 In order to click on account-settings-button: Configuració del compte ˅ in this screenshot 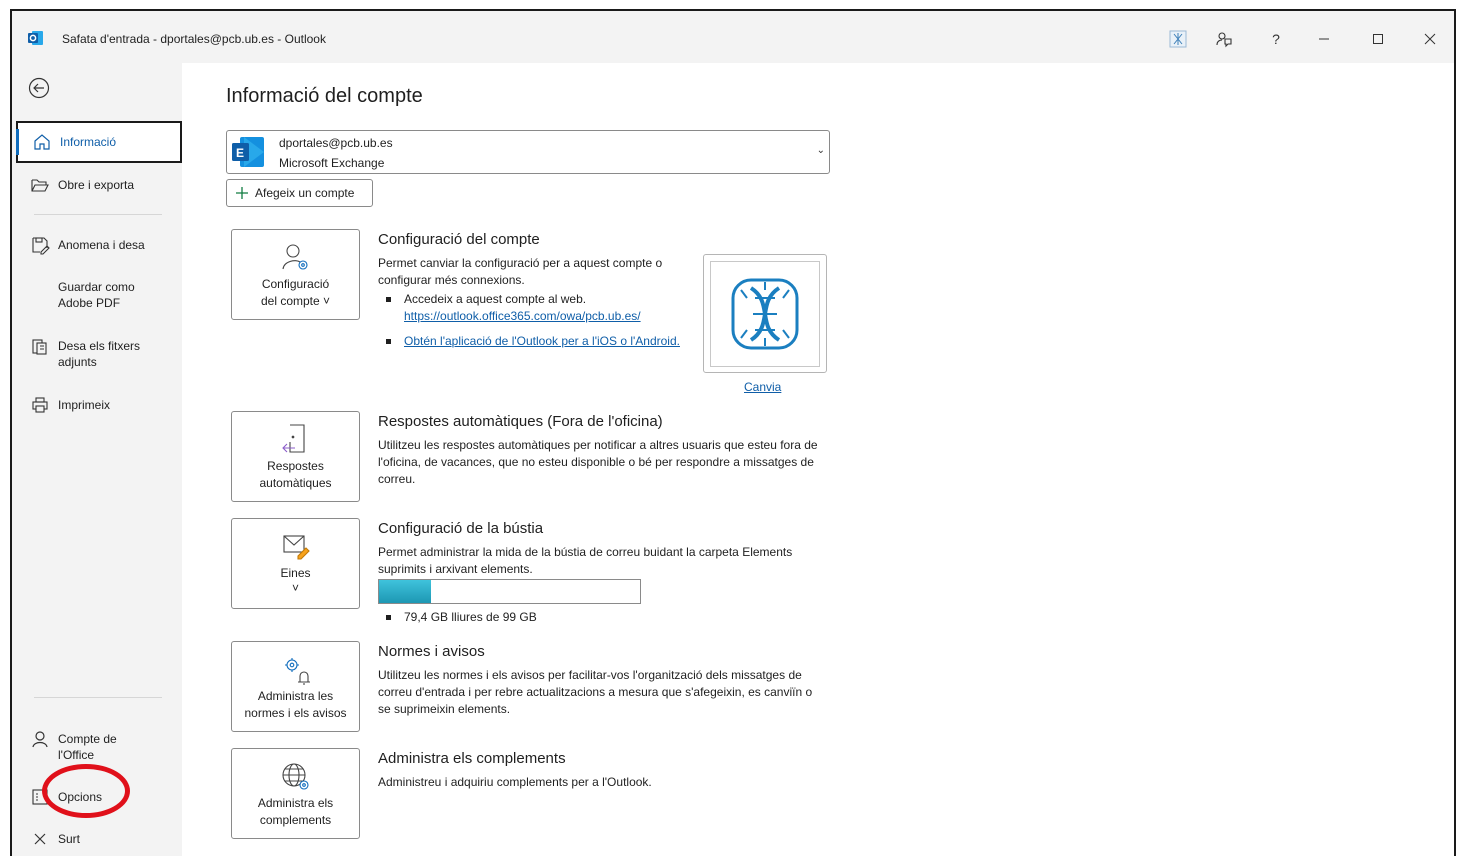, I will do `click(295, 274)`.